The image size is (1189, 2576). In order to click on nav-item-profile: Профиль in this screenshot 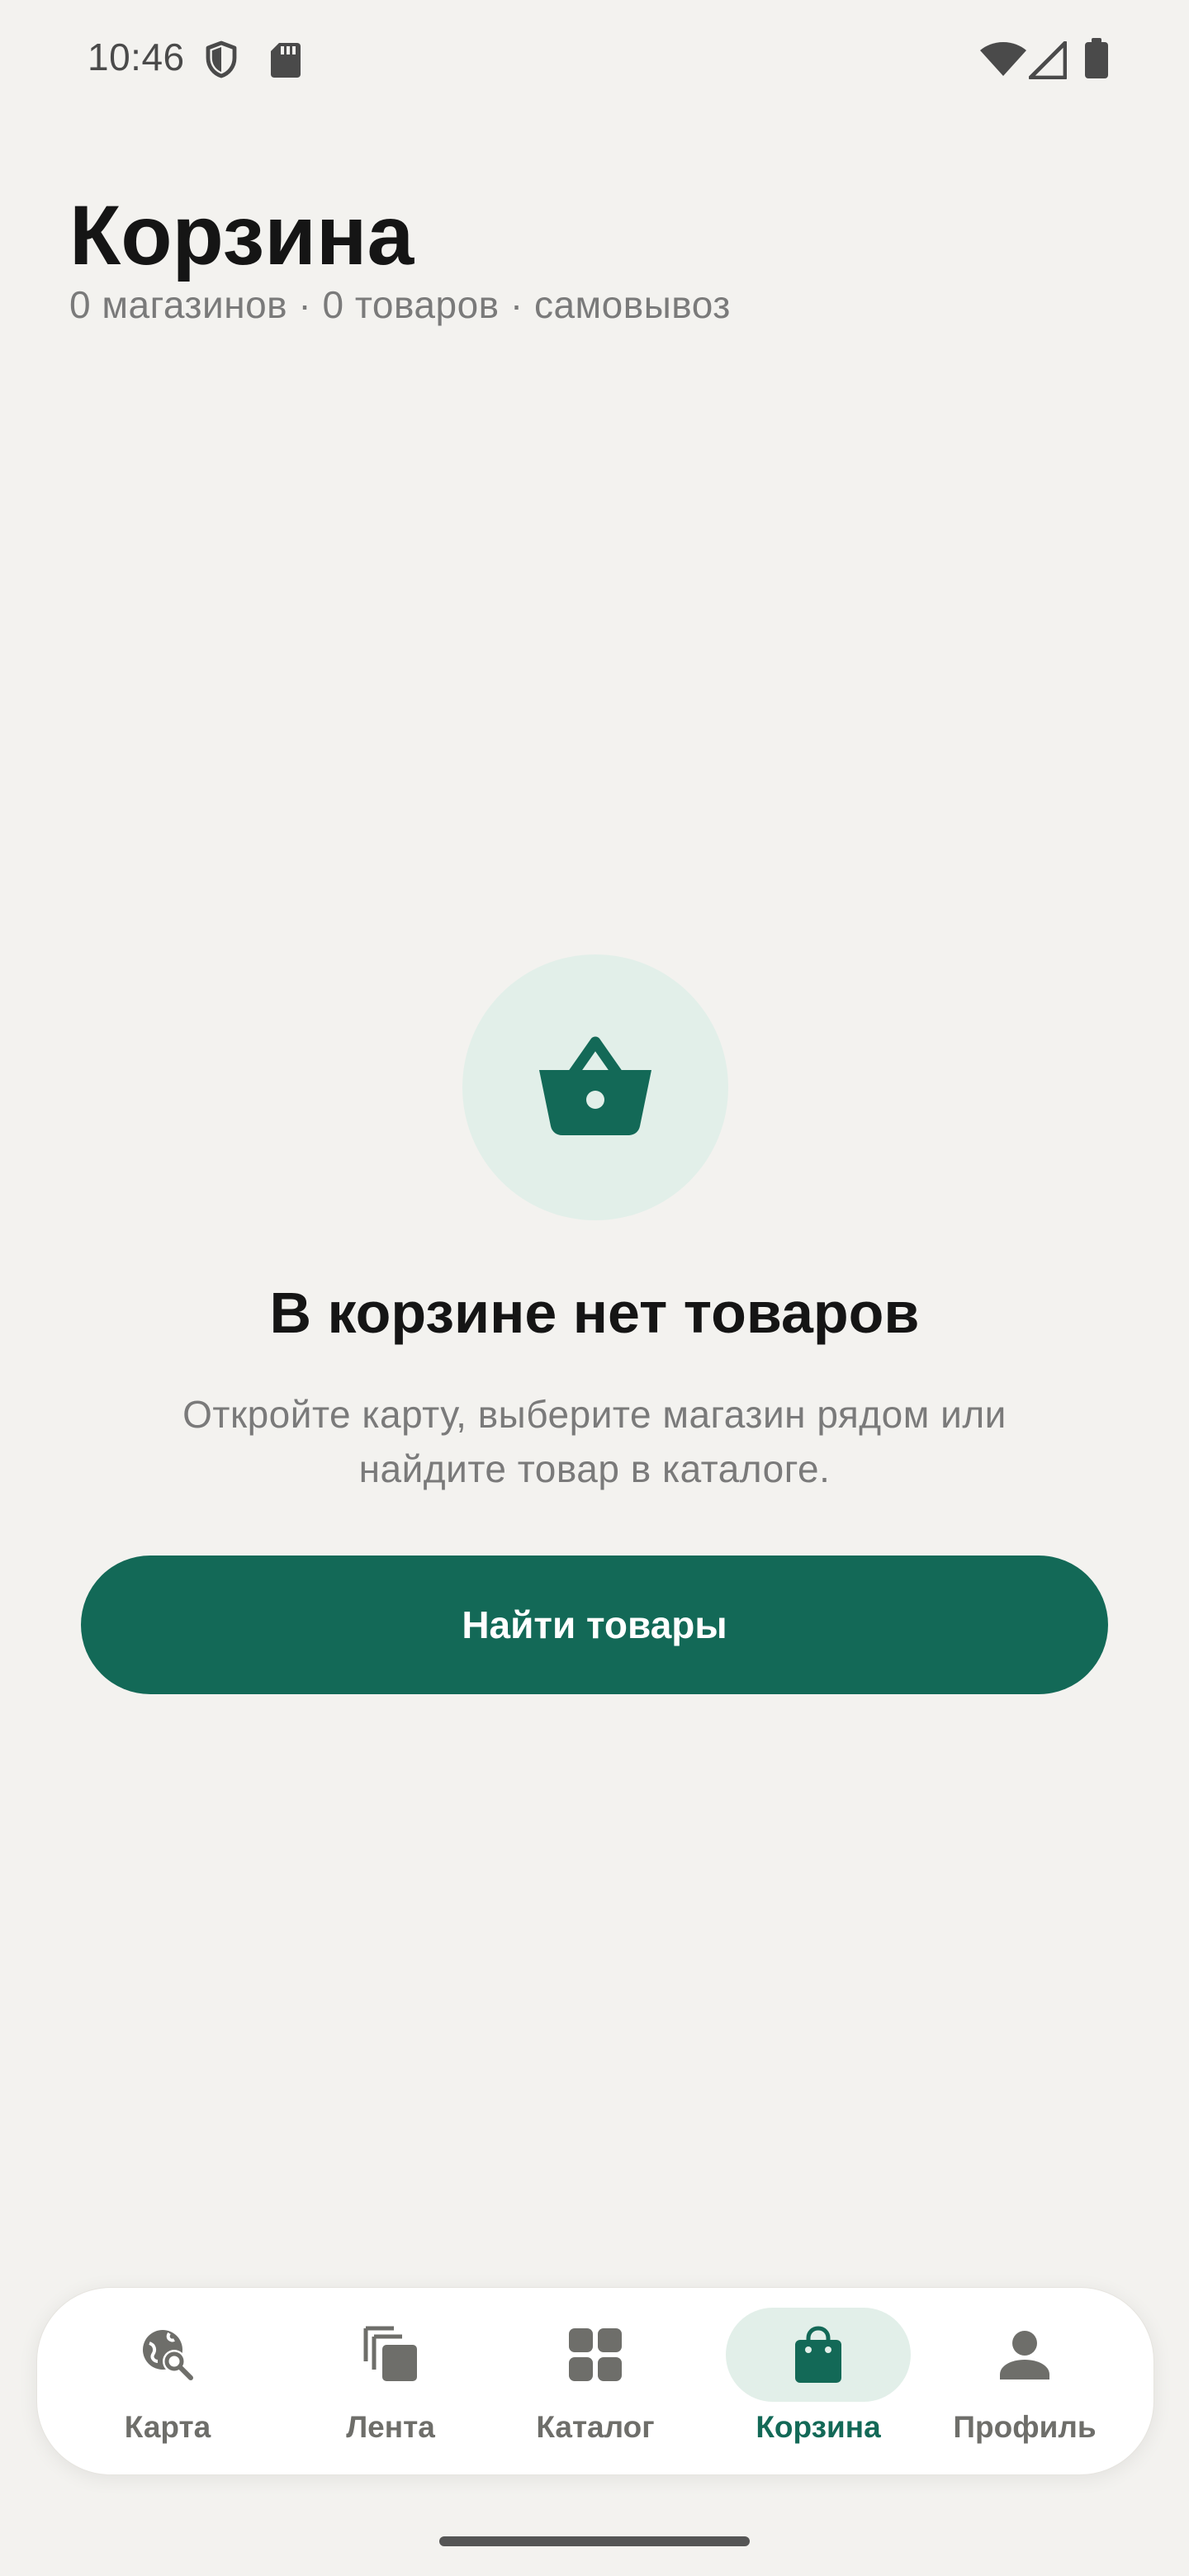, I will do `click(1024, 2381)`.